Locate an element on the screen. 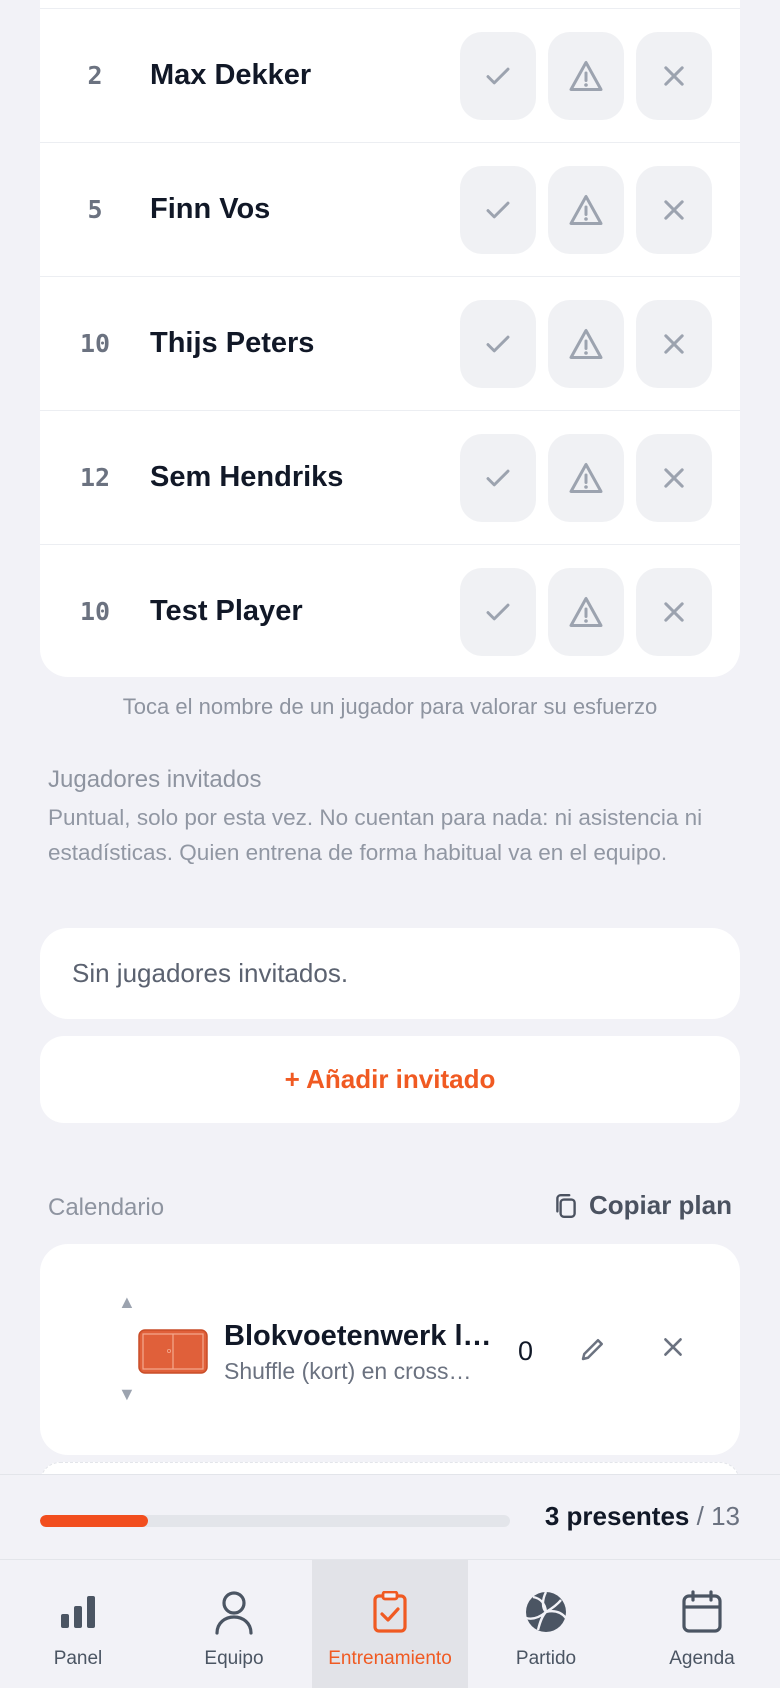 The height and width of the screenshot is (1688, 780). pencil-icon is located at coordinates (592, 1350).